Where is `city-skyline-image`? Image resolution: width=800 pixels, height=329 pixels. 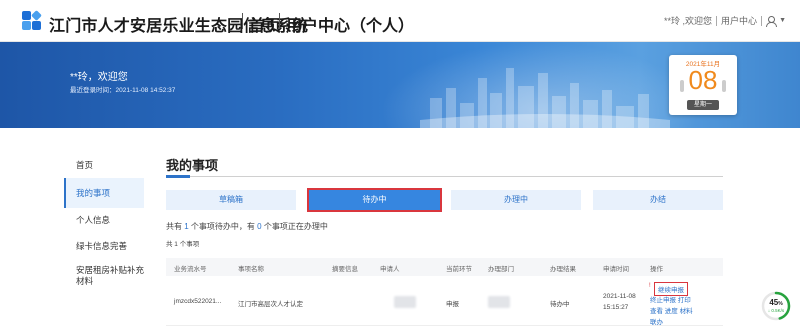
city-skyline-image is located at coordinates (545, 98).